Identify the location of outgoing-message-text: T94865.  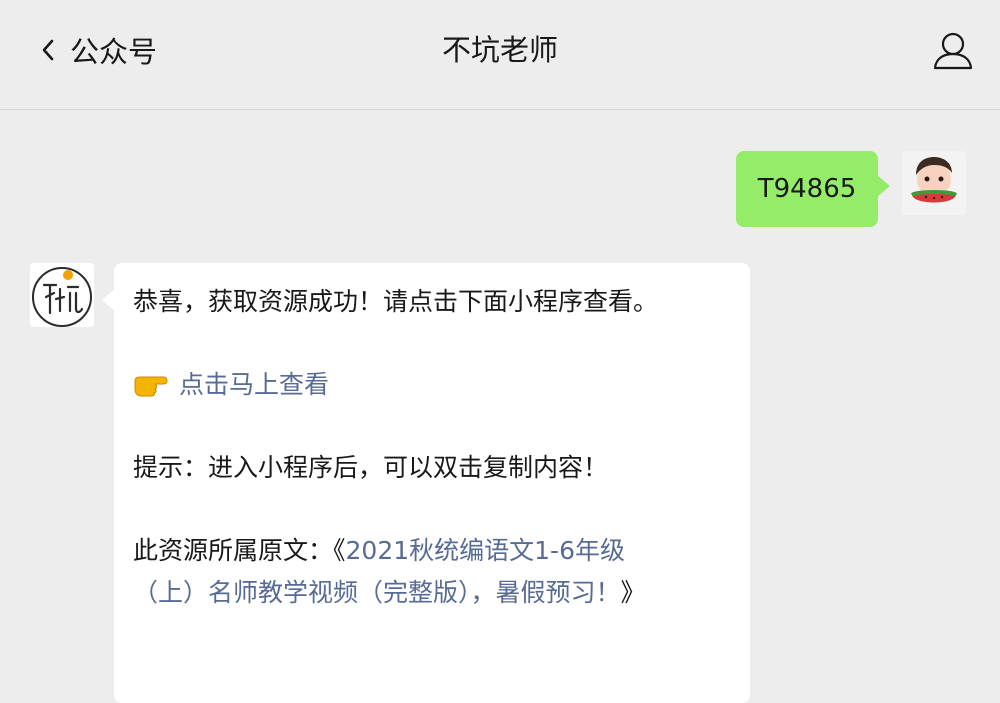
(807, 189).